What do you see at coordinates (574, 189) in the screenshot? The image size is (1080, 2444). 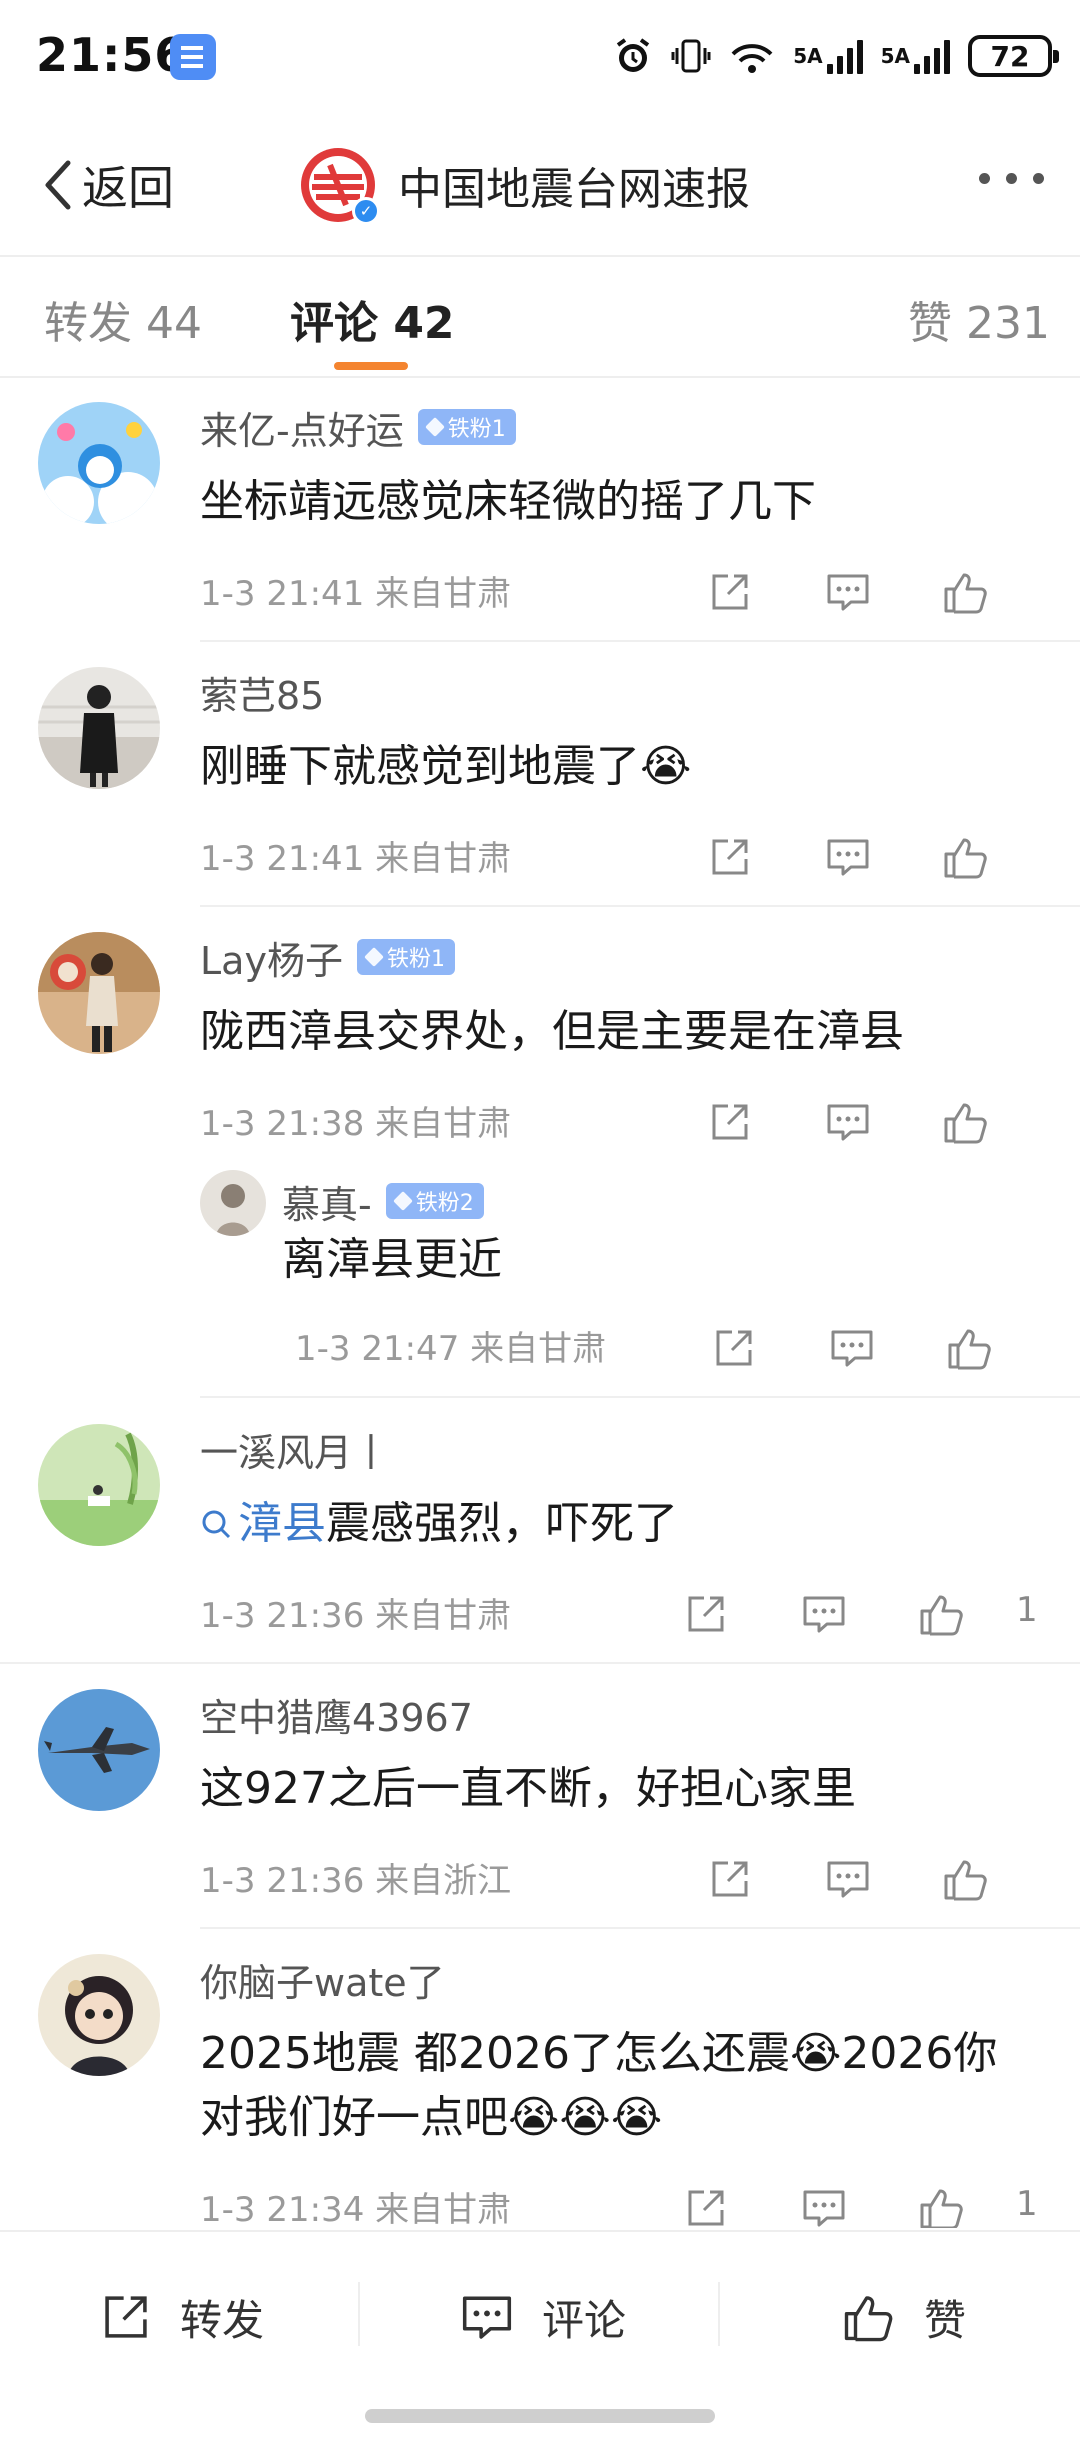 I see `account-name: 中国地震台网速报` at bounding box center [574, 189].